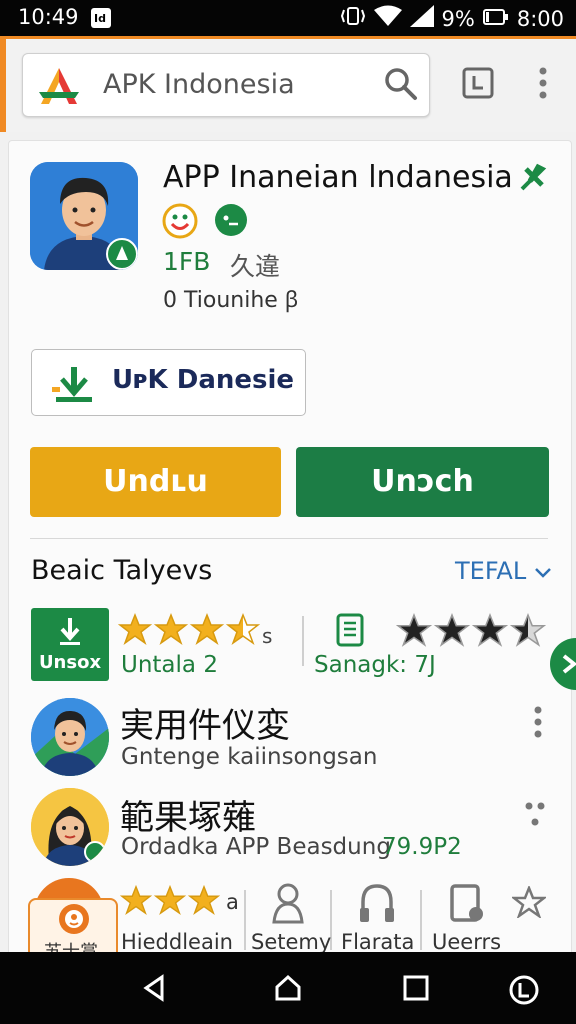 Image resolution: width=576 pixels, height=1024 pixels. What do you see at coordinates (495, 19) in the screenshot?
I see `battery-icon` at bounding box center [495, 19].